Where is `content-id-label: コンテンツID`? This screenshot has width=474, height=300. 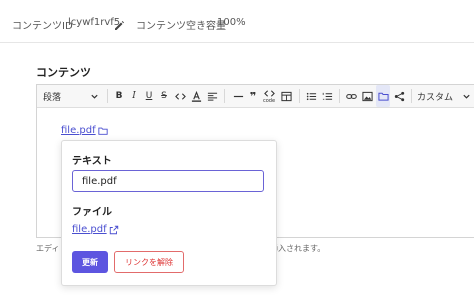
content-id-label: コンテンツID is located at coordinates (42, 26).